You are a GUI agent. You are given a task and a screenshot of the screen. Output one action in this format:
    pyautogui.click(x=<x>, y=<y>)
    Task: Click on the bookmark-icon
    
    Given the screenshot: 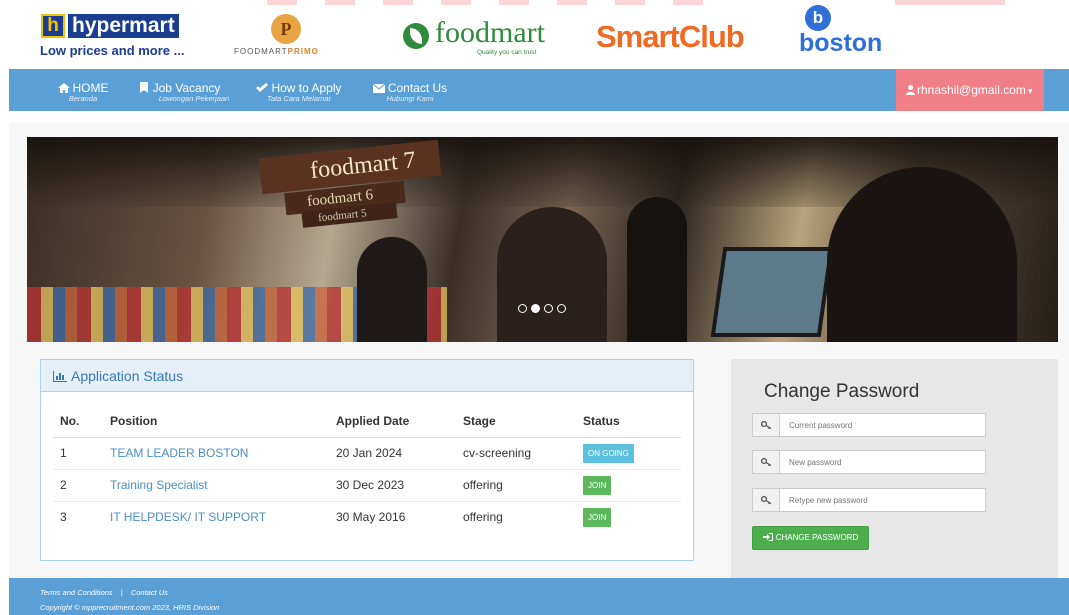 What is the action you would take?
    pyautogui.click(x=144, y=87)
    